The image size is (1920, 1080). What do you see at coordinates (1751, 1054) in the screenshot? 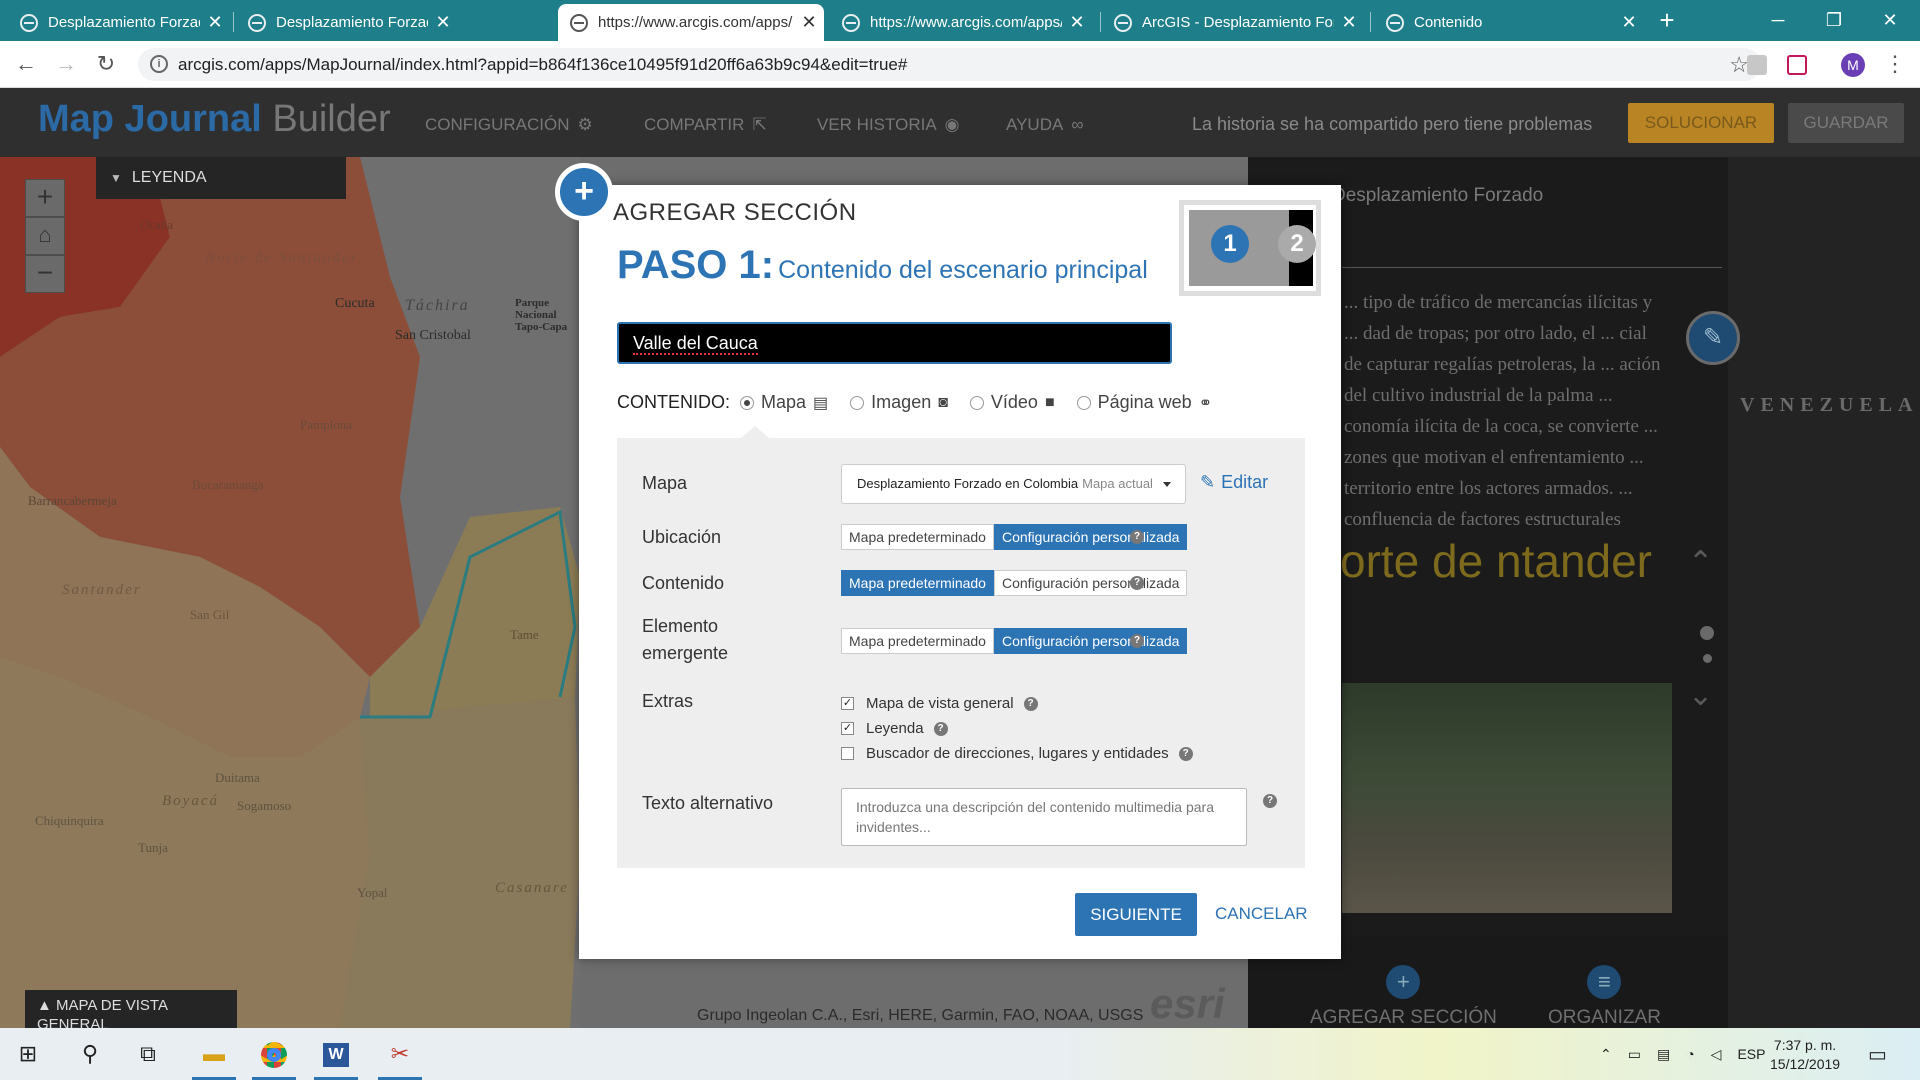
I see `language-indicator: ESP` at bounding box center [1751, 1054].